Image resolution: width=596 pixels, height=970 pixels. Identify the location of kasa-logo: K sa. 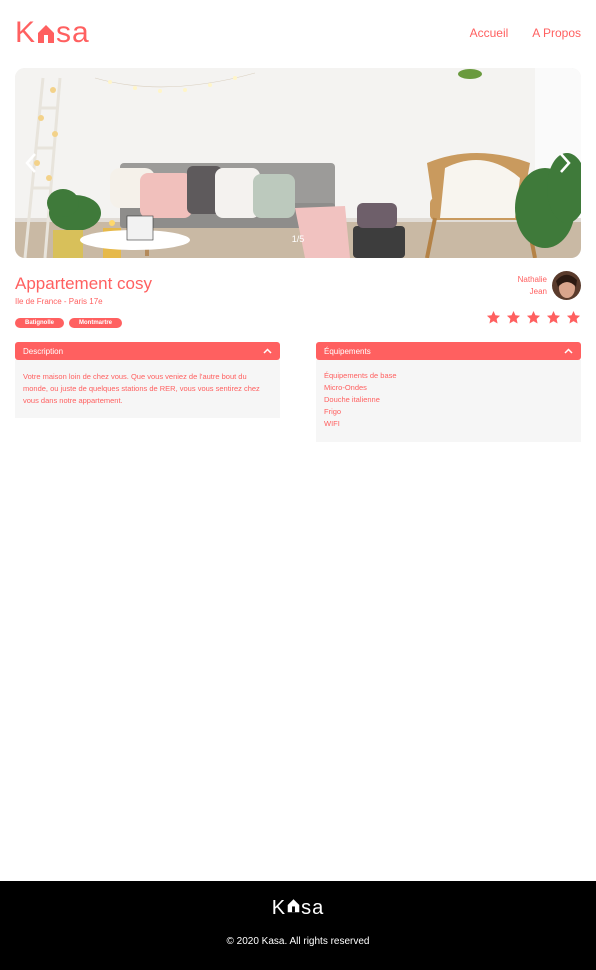
(52, 33).